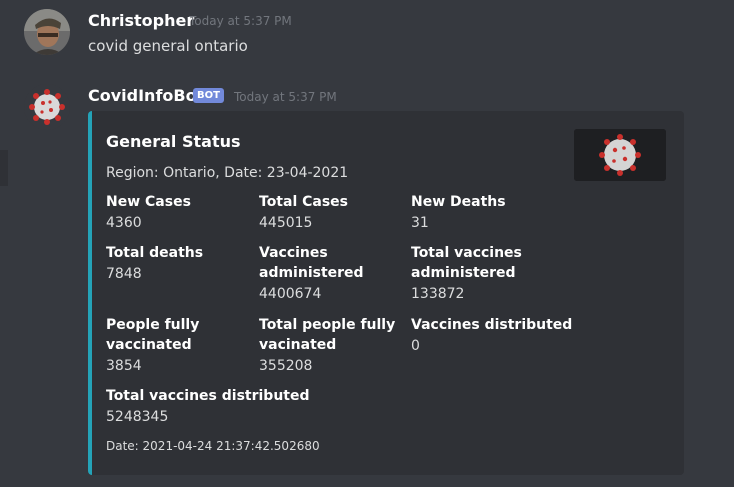 This screenshot has height=487, width=734. What do you see at coordinates (304, 202) in the screenshot?
I see `field-name: Total Cases` at bounding box center [304, 202].